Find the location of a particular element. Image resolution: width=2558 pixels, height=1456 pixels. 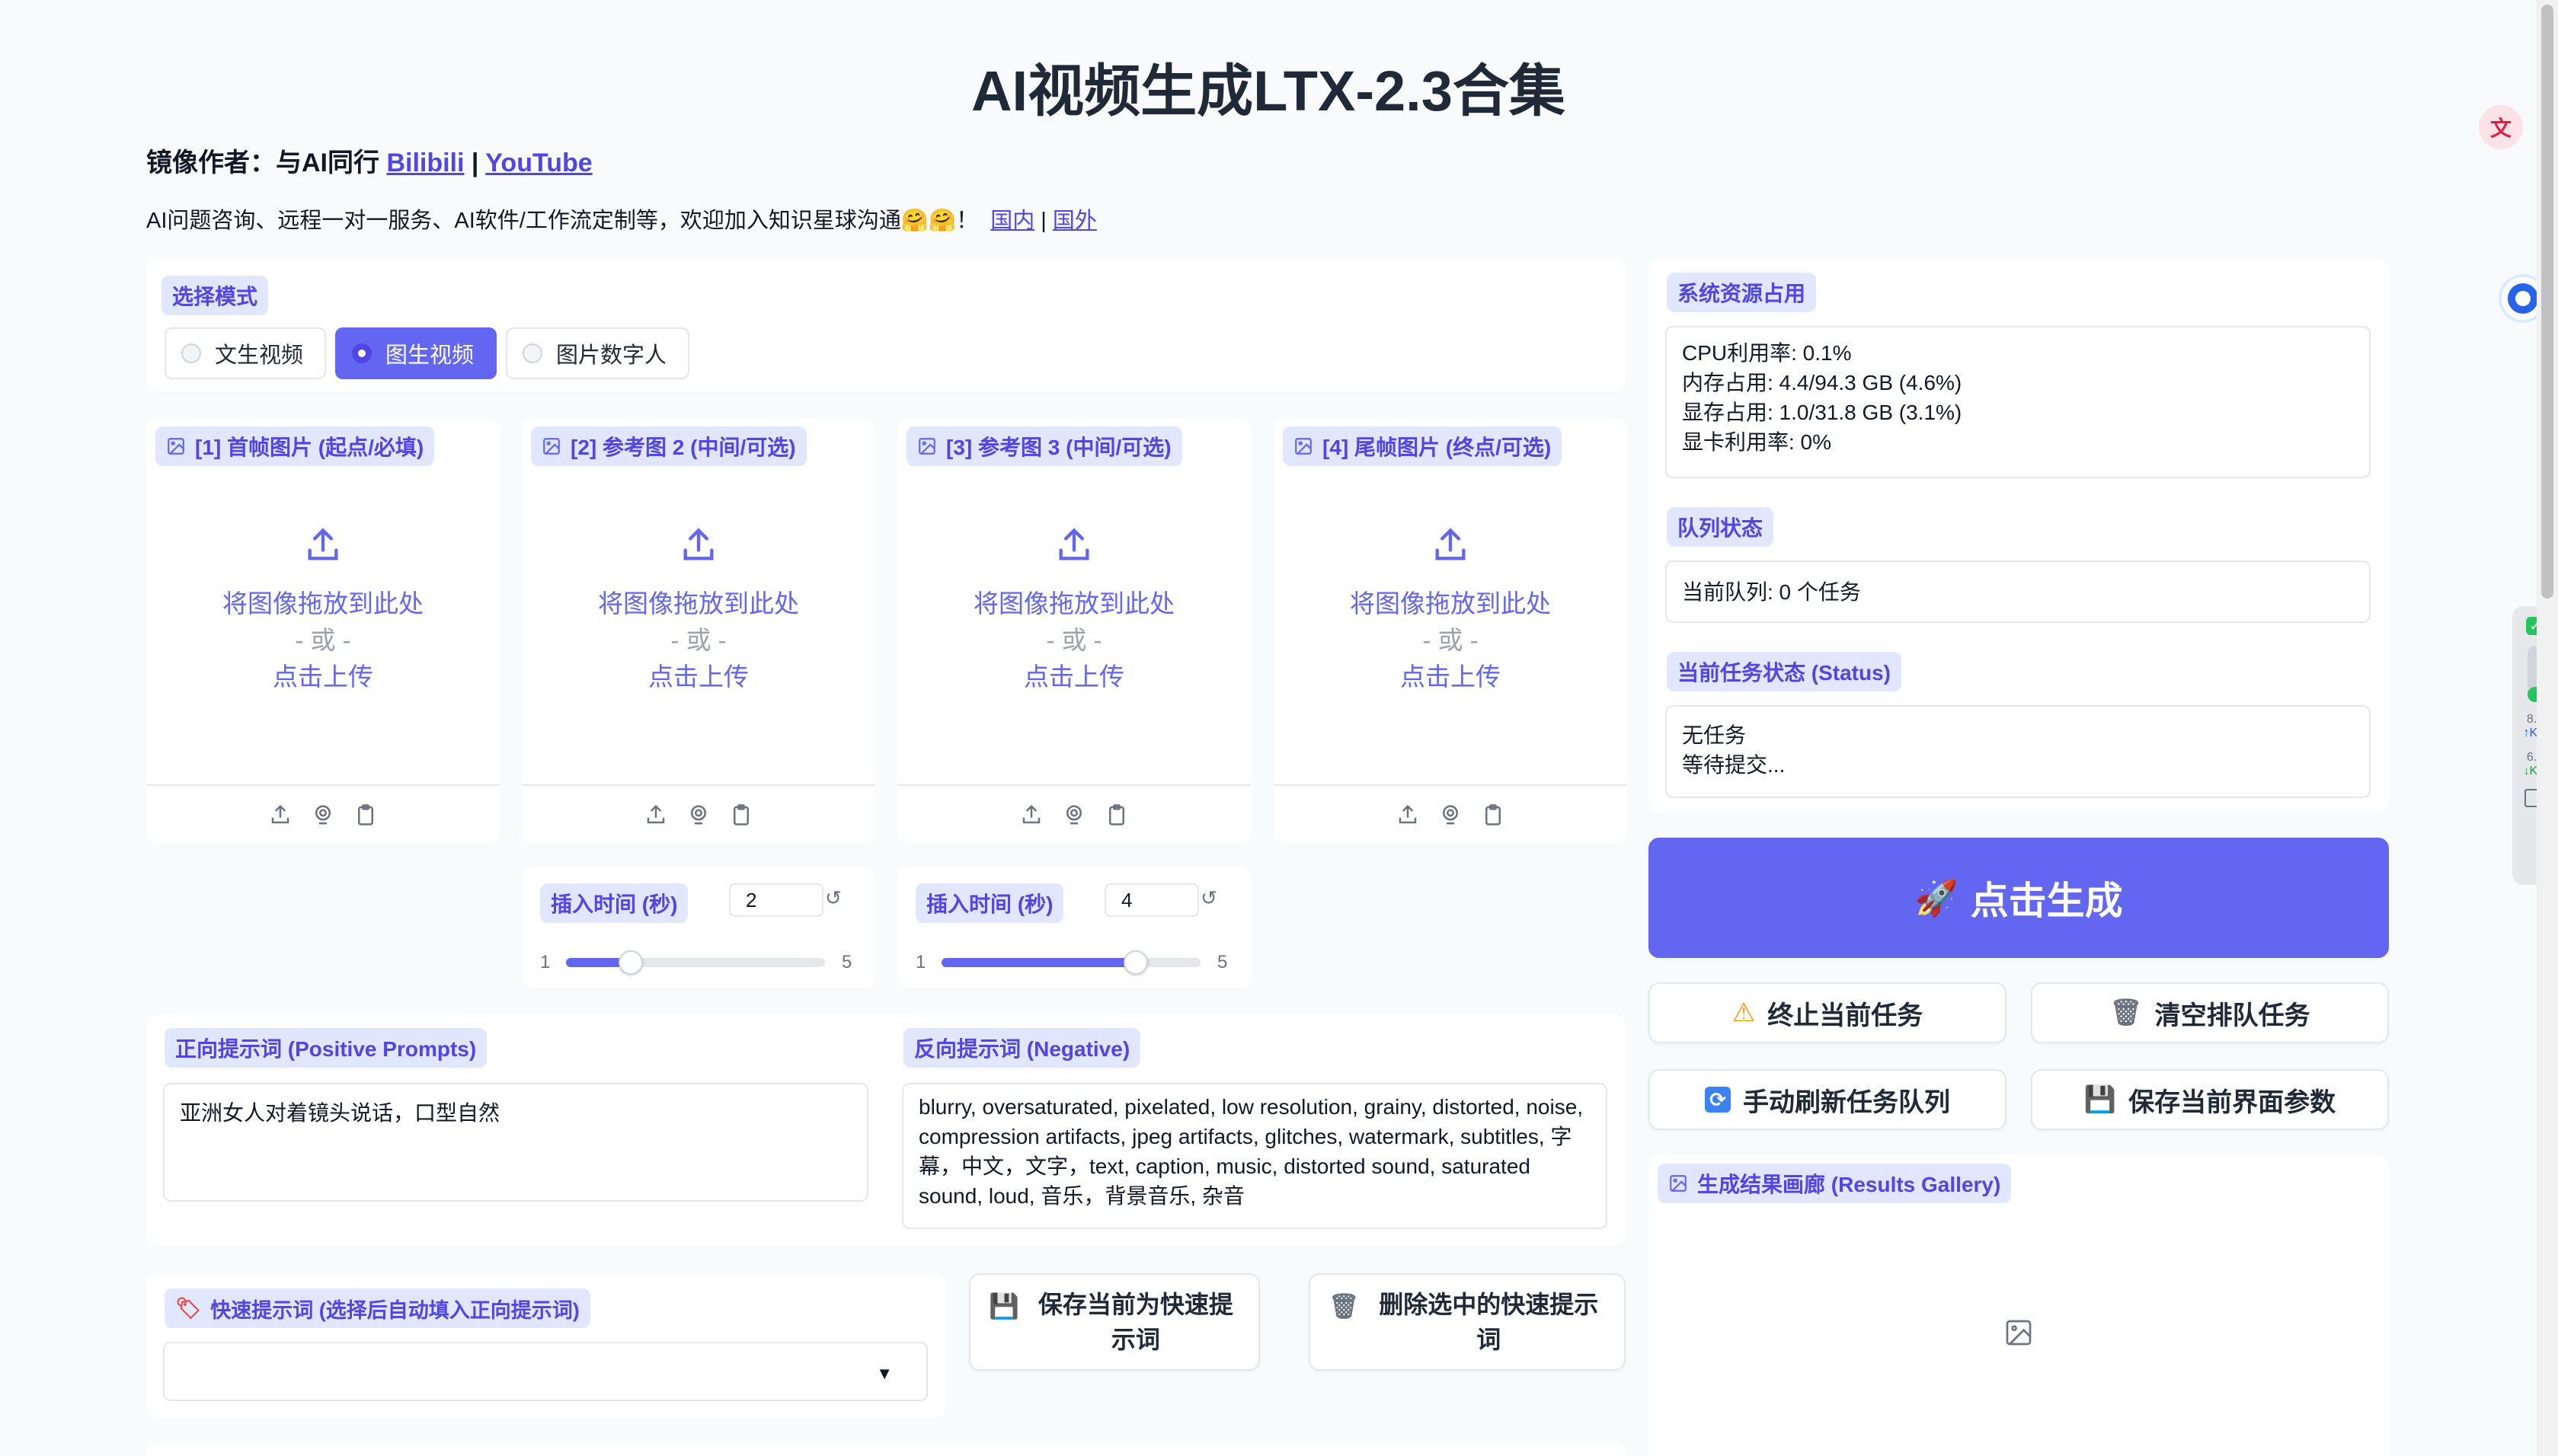

positive-prompt-textarea: 亚洲女人对着镜头说话，口型自然 is located at coordinates (516, 1142).